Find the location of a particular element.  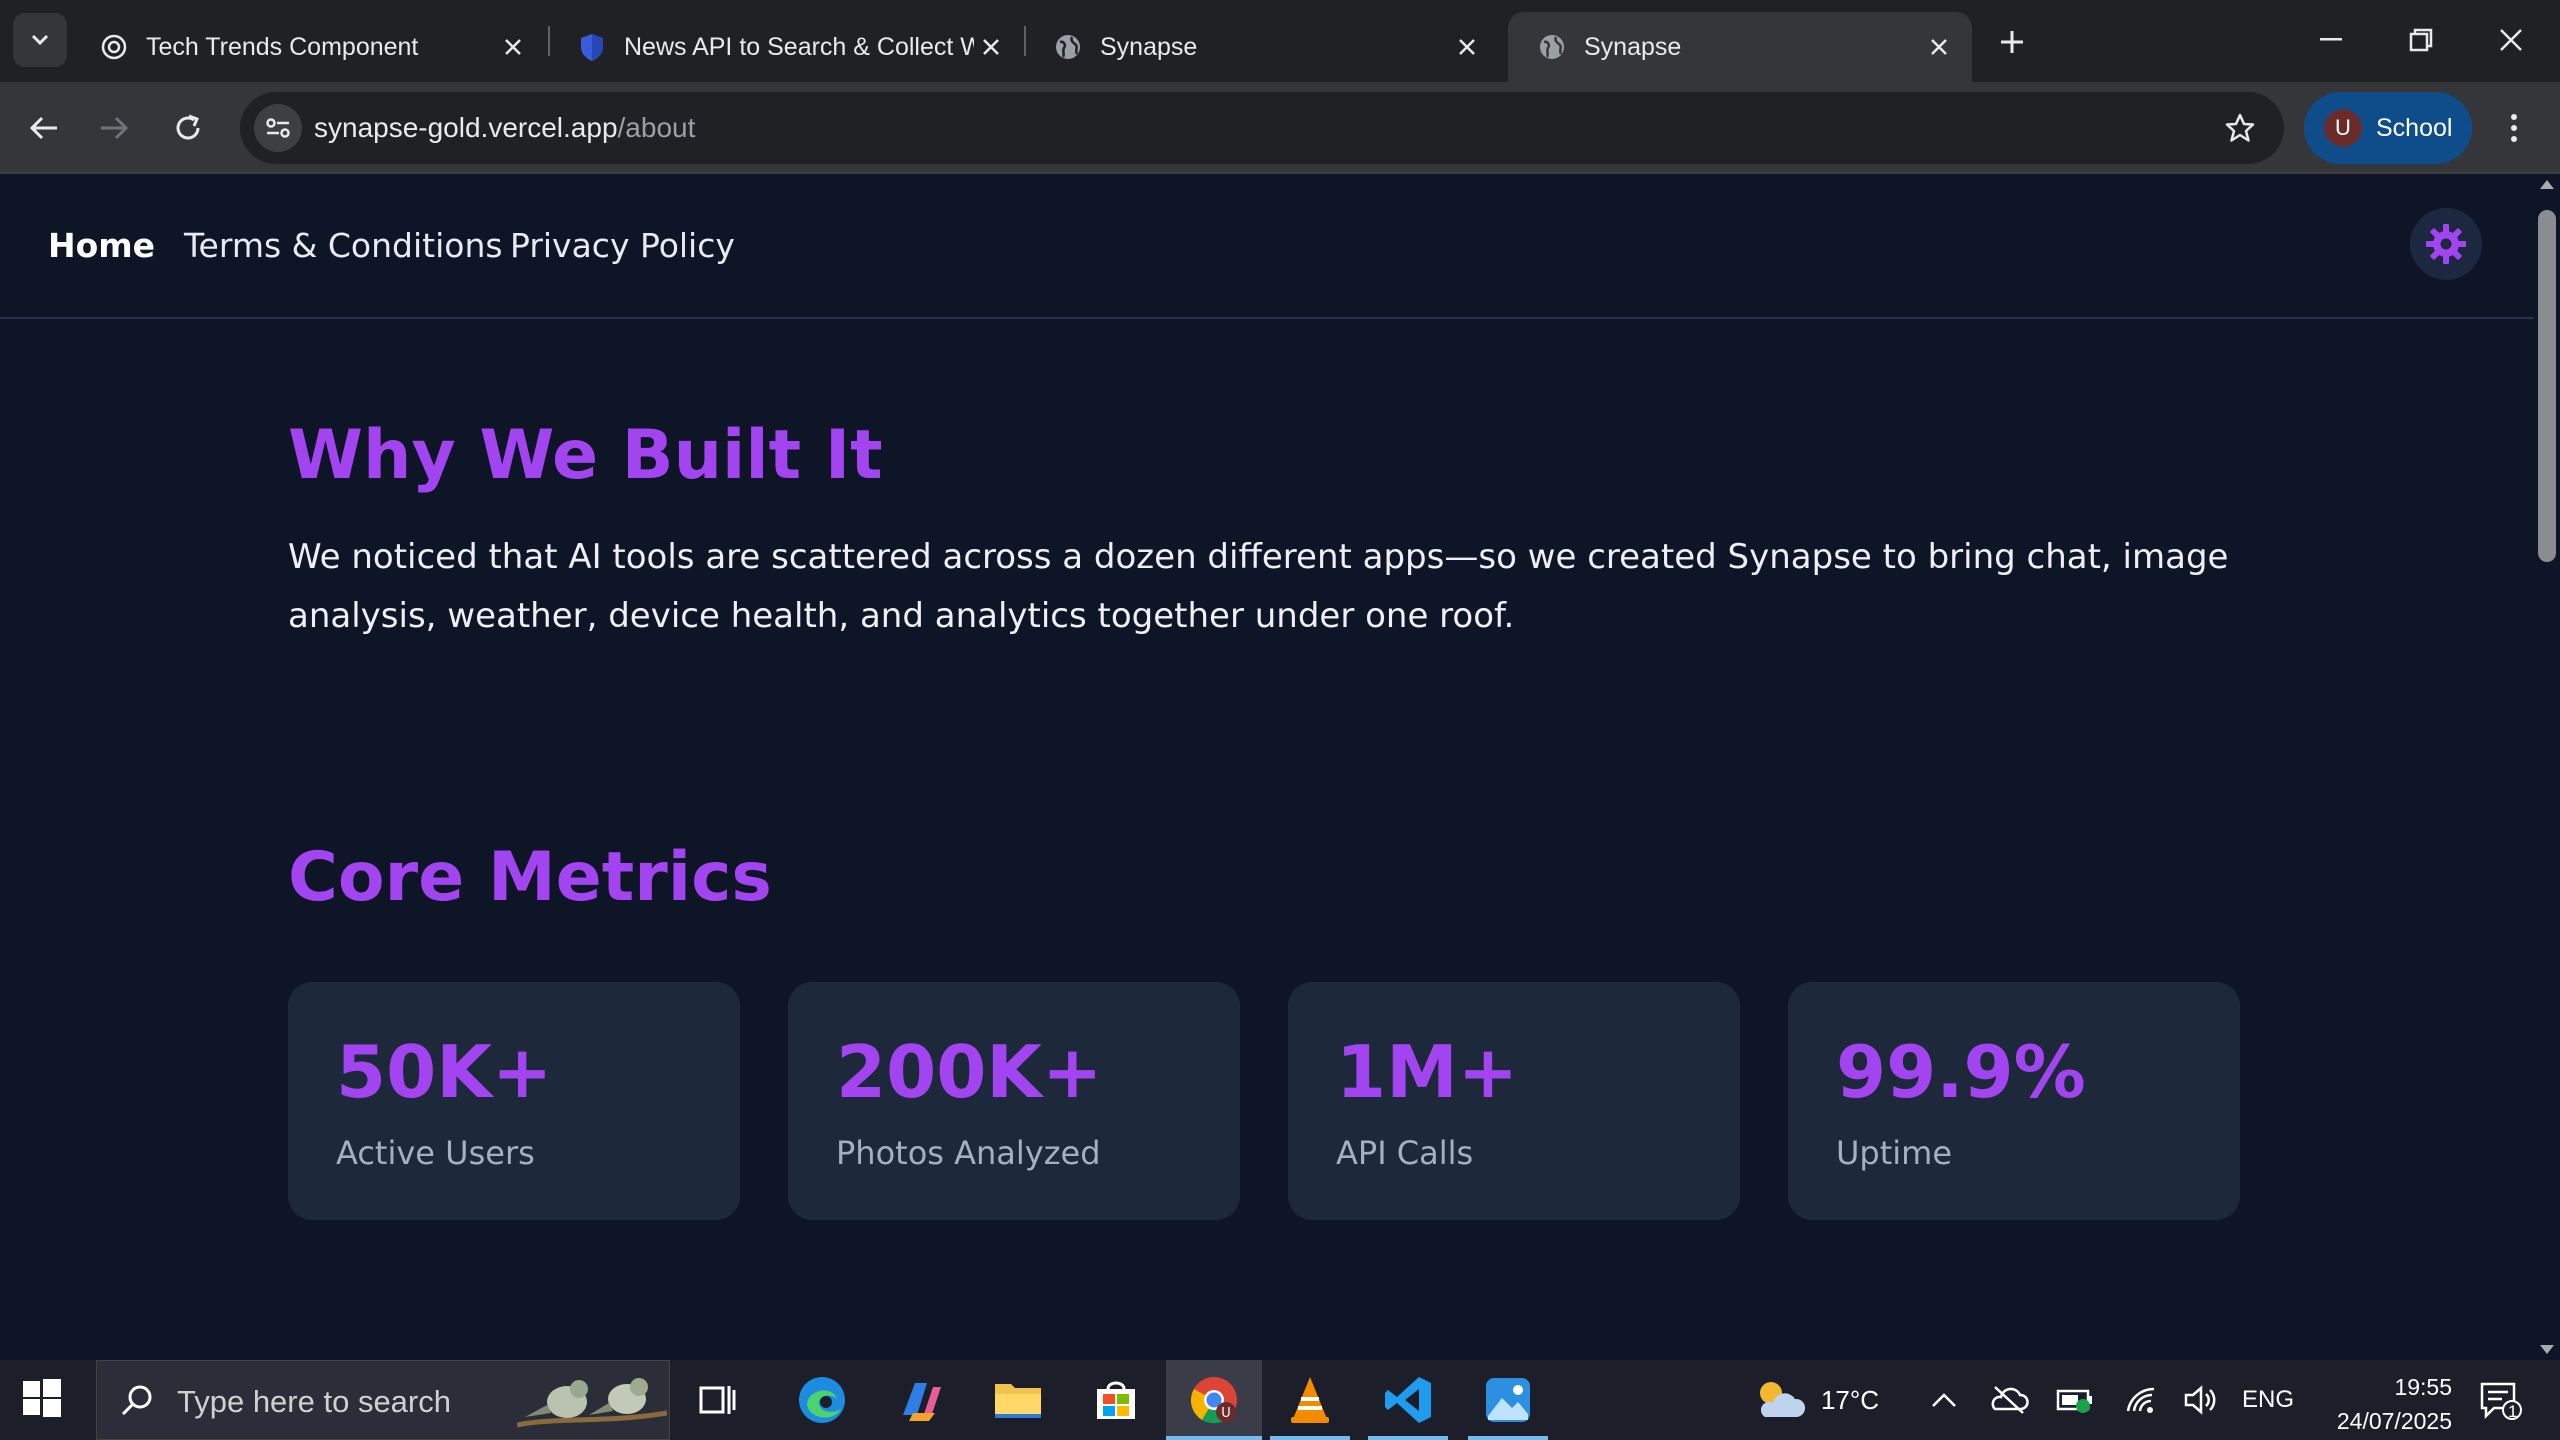

metric-value: 99.9% is located at coordinates (1961, 1072).